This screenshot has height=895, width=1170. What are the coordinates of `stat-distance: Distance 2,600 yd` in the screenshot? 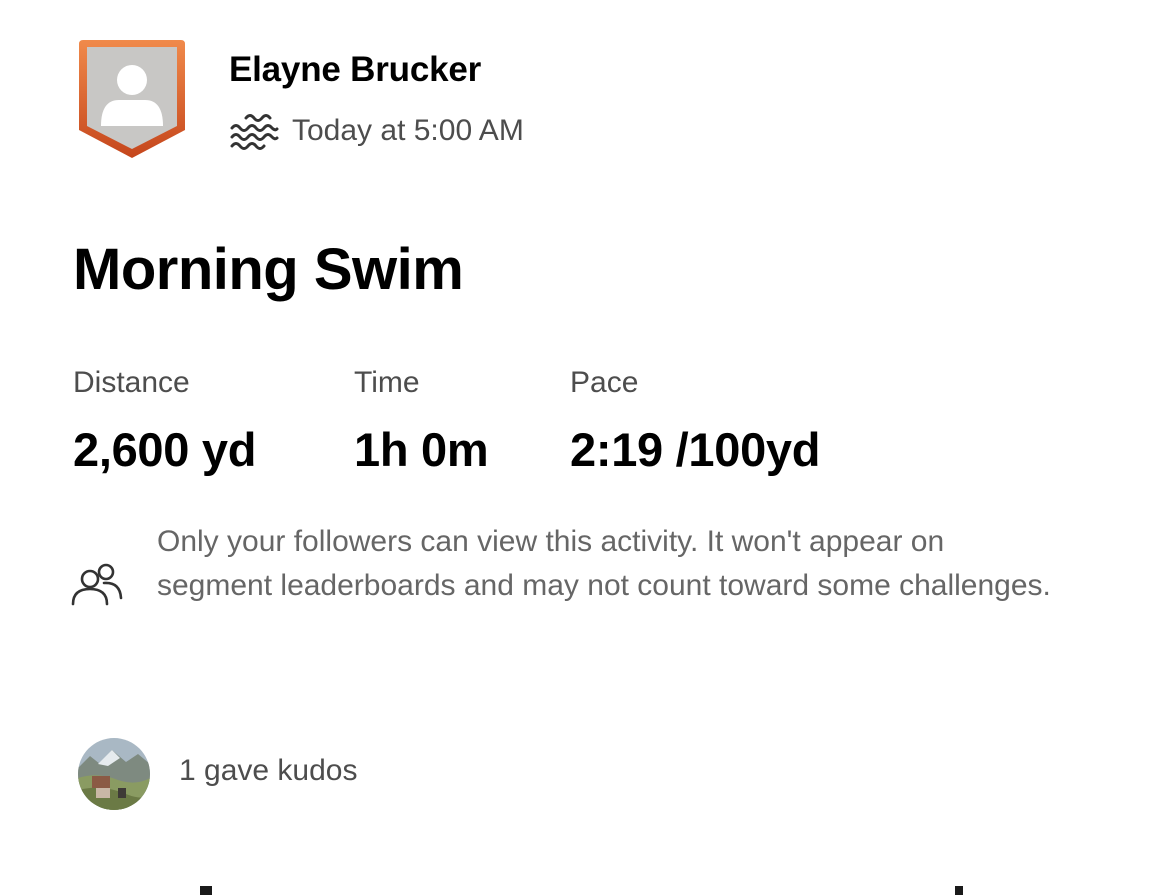 It's located at (164, 421).